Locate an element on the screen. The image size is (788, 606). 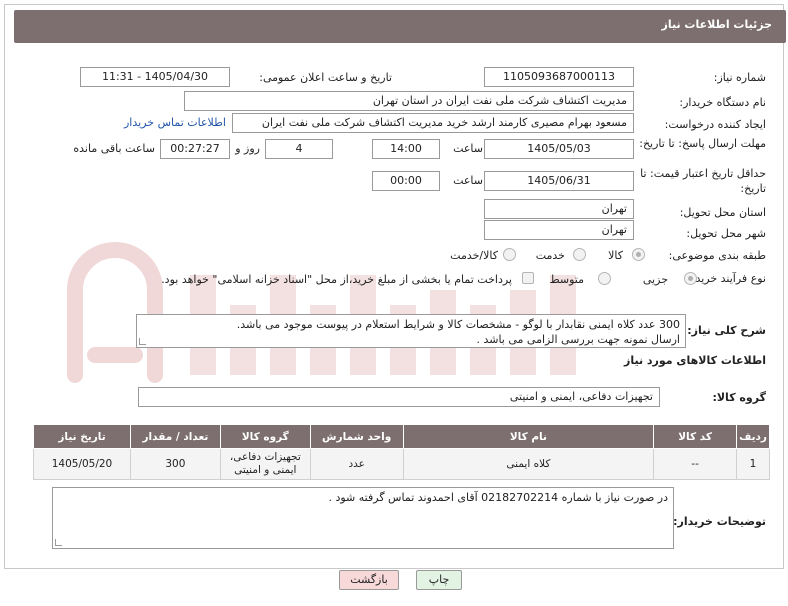
col-name-header: نام کالا is located at coordinates (528, 436).